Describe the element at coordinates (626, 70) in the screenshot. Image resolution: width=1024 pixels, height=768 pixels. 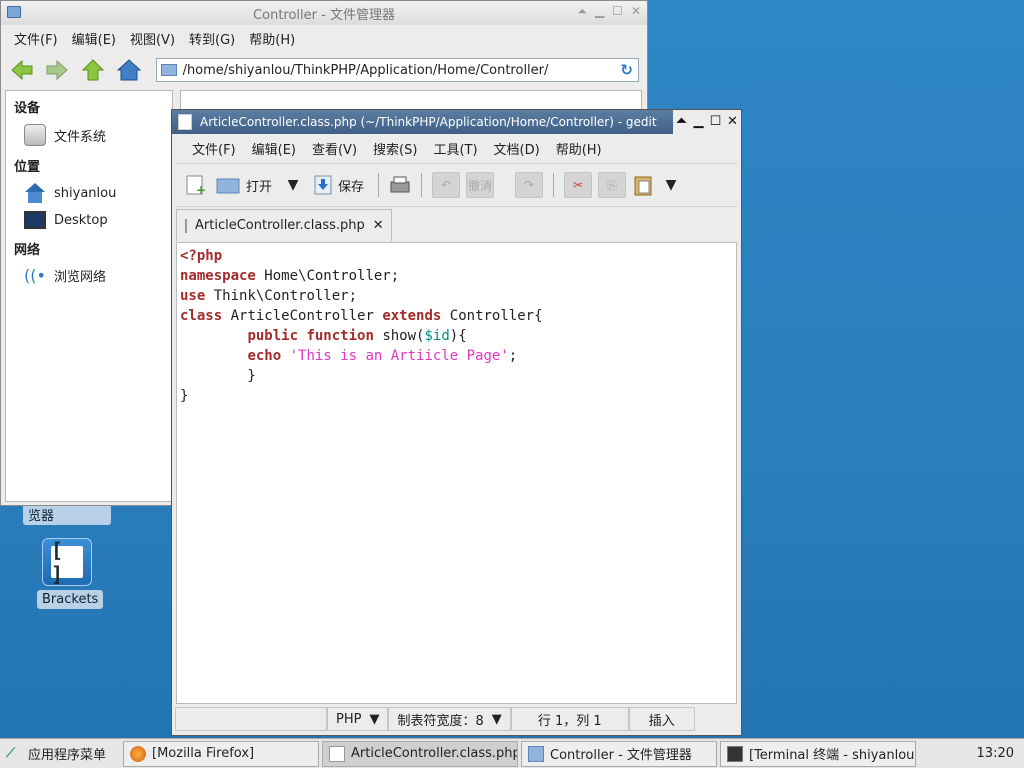
I see `refresh-icon: ↻` at that location.